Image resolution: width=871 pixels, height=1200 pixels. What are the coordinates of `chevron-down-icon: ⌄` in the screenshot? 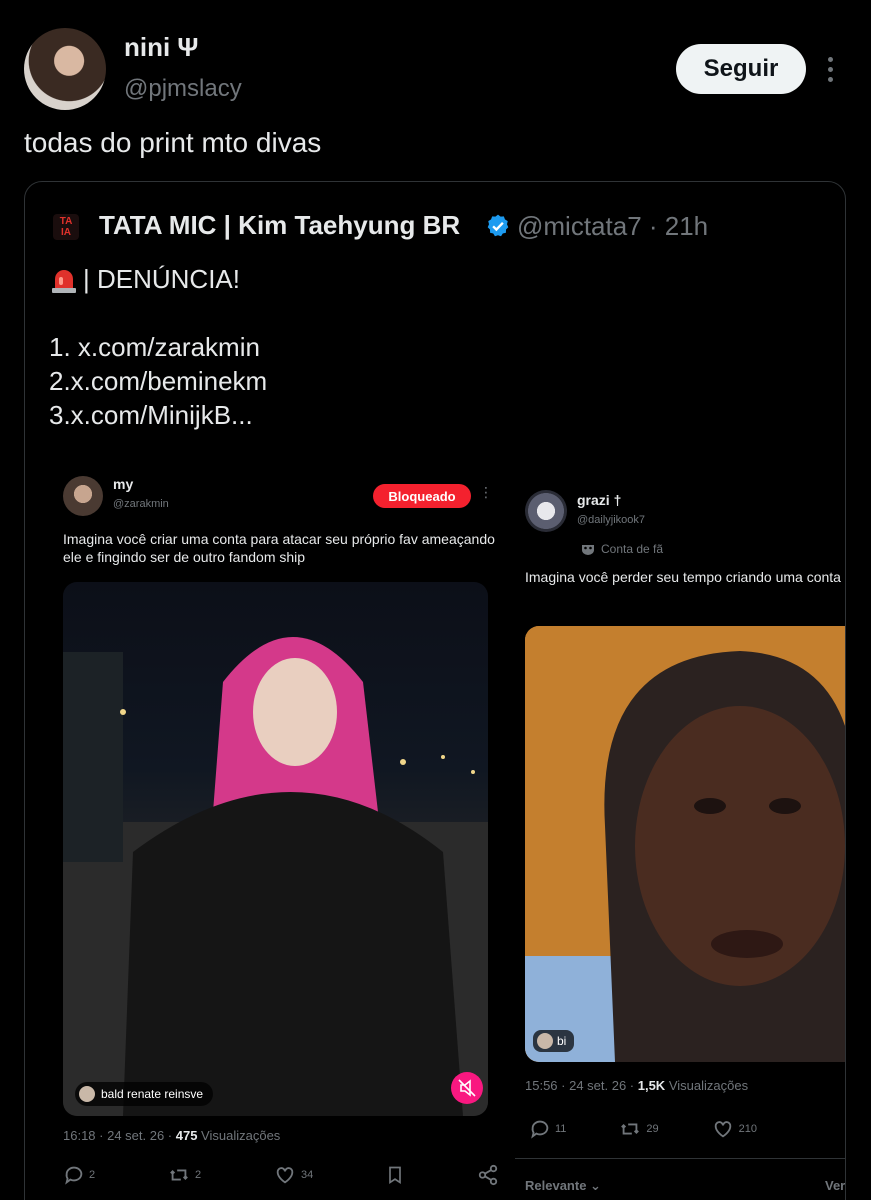 It's located at (595, 1185).